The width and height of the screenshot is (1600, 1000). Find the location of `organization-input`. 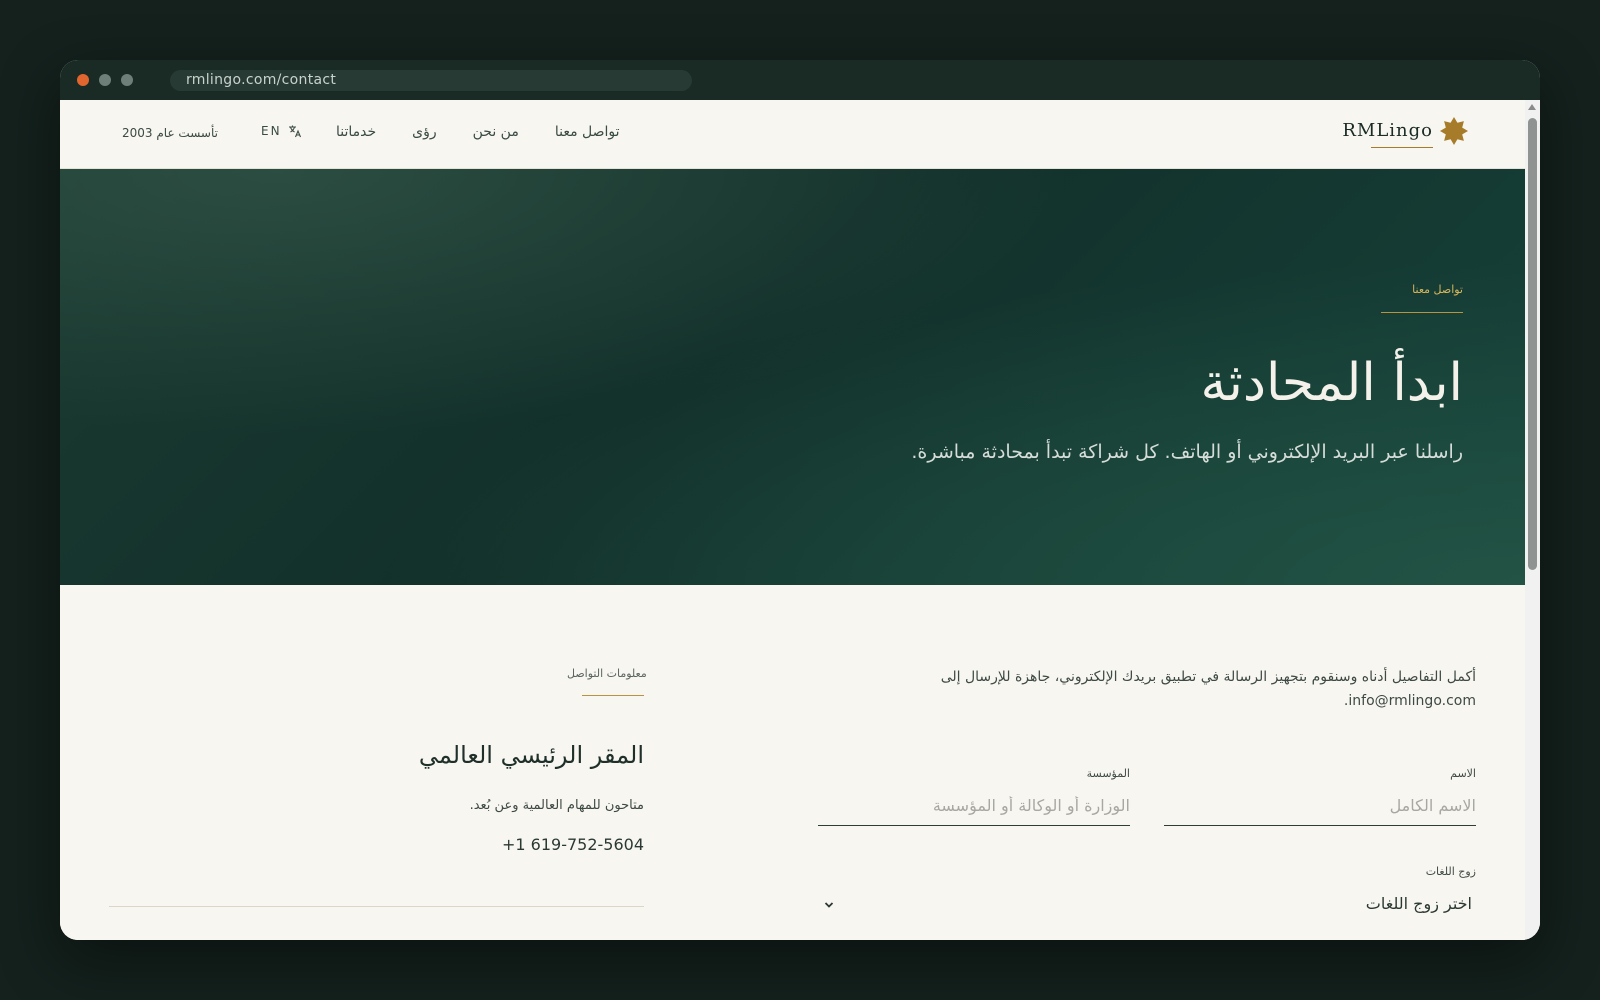

organization-input is located at coordinates (974, 806).